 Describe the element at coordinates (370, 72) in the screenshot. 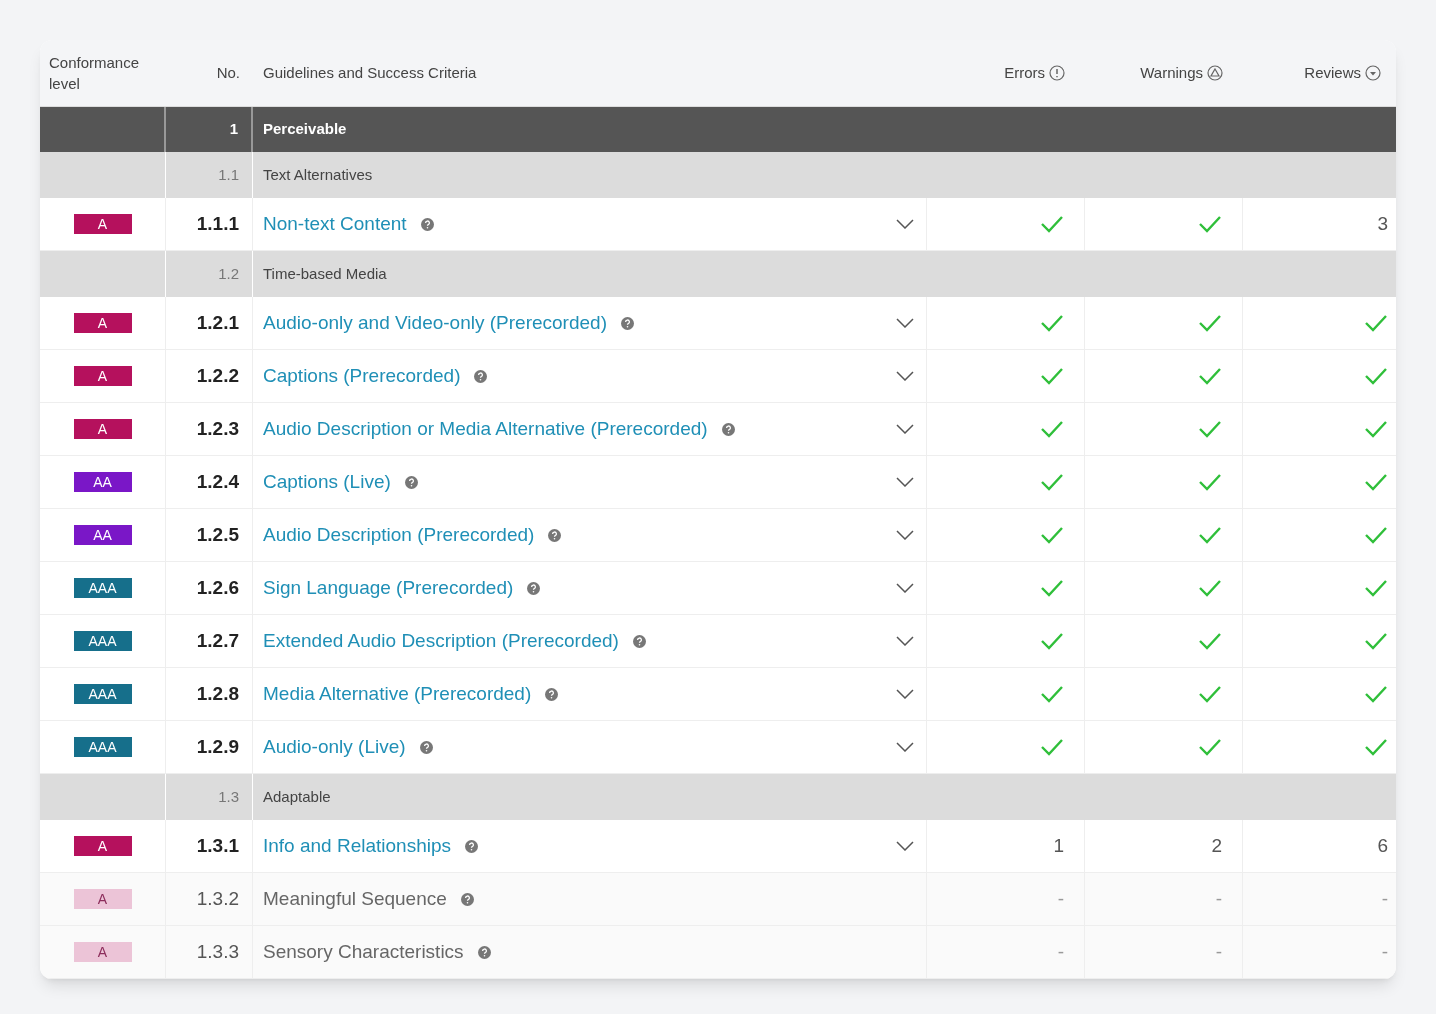

I see `column-header: Guidelines and Success Criteria` at that location.